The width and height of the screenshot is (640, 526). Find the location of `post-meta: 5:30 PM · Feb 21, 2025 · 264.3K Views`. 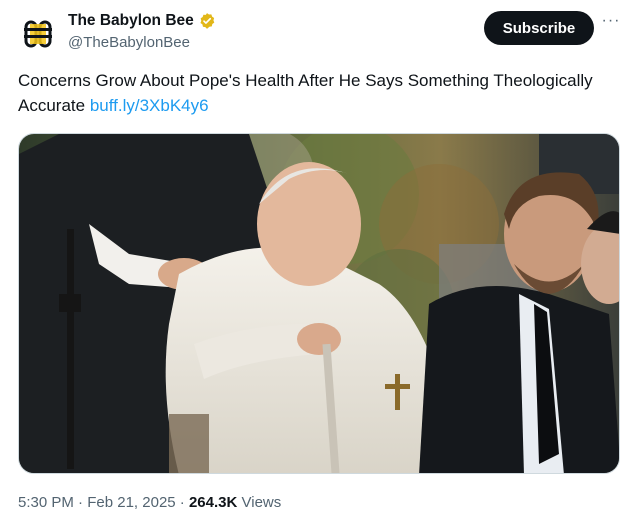

post-meta: 5:30 PM · Feb 21, 2025 · 264.3K Views is located at coordinates (149, 502).